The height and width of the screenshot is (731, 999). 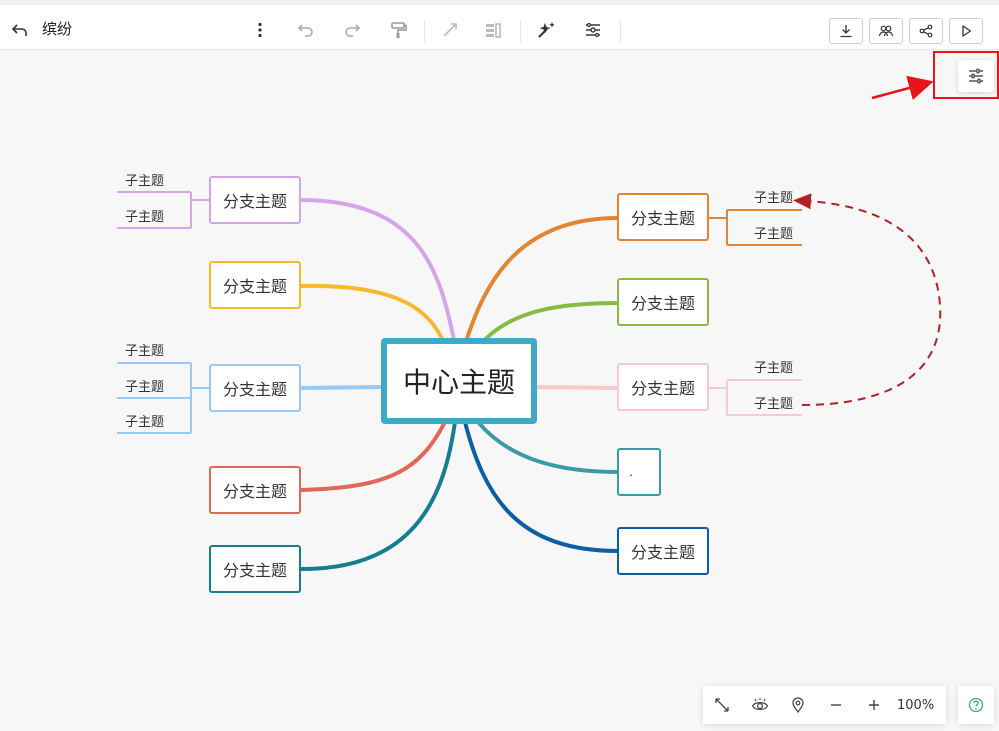 I want to click on minus-icon, so click(x=836, y=705).